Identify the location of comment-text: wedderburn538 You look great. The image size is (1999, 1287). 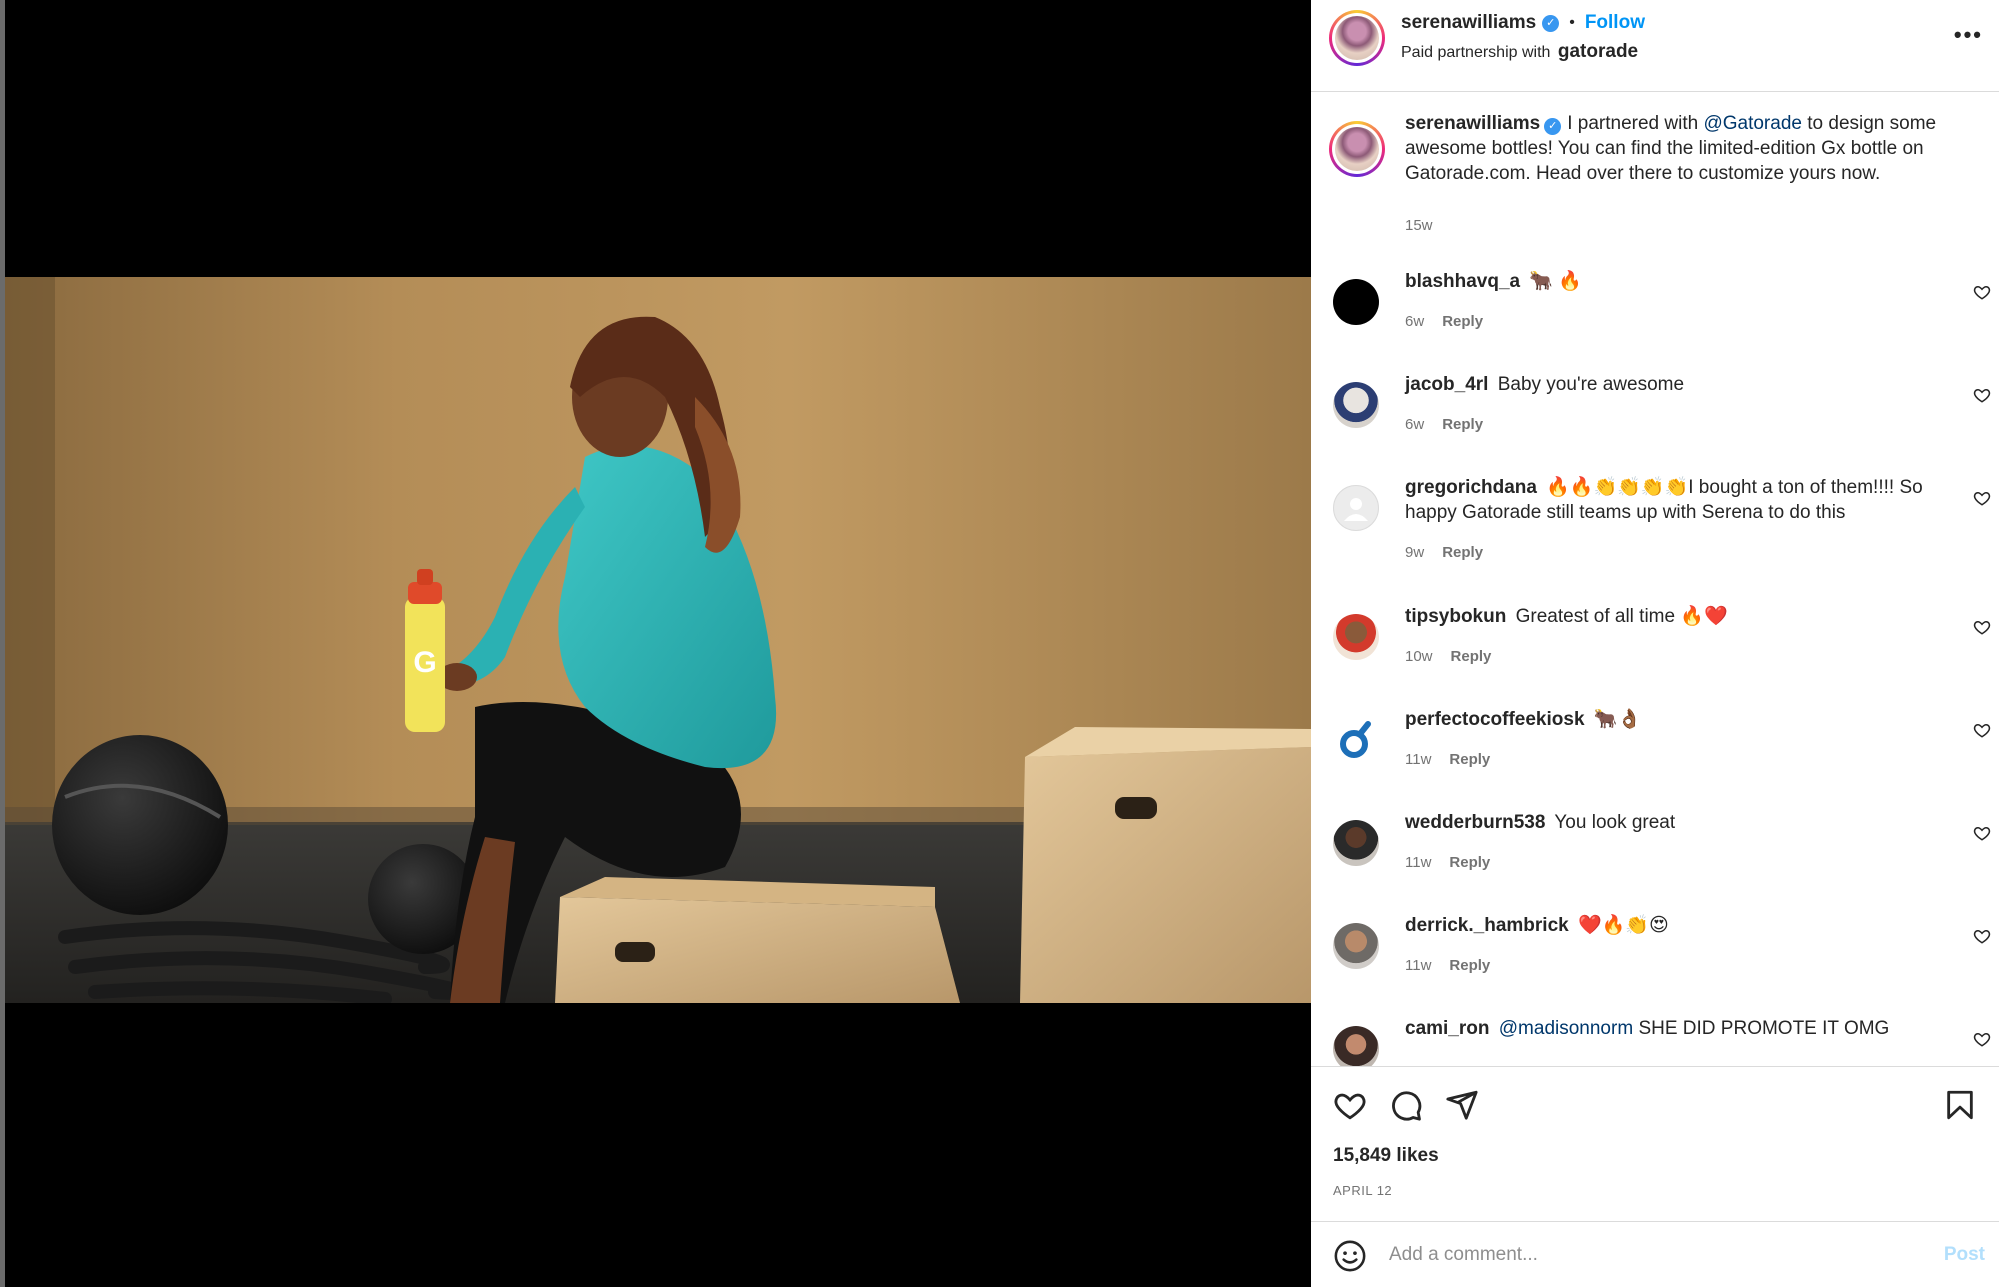
(1675, 822).